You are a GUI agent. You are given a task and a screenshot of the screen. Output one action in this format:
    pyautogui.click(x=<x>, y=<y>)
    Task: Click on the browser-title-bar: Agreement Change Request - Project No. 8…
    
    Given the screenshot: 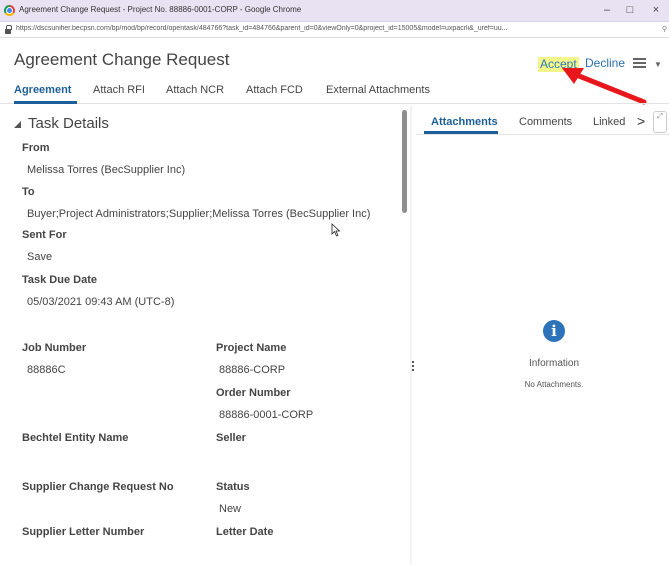 What is the action you would take?
    pyautogui.click(x=334, y=11)
    